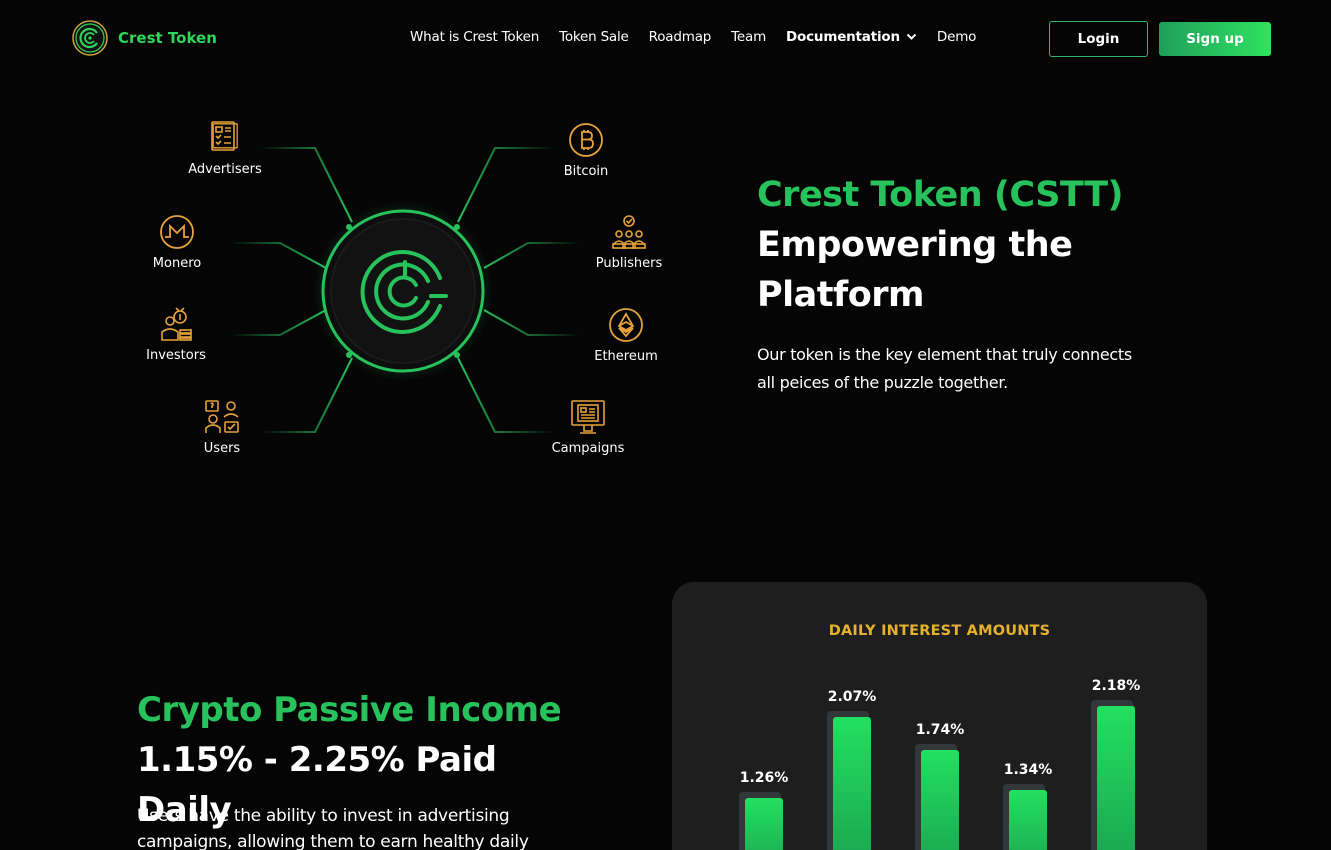  Describe the element at coordinates (957, 37) in the screenshot. I see `nav-link-demo: Demo` at that location.